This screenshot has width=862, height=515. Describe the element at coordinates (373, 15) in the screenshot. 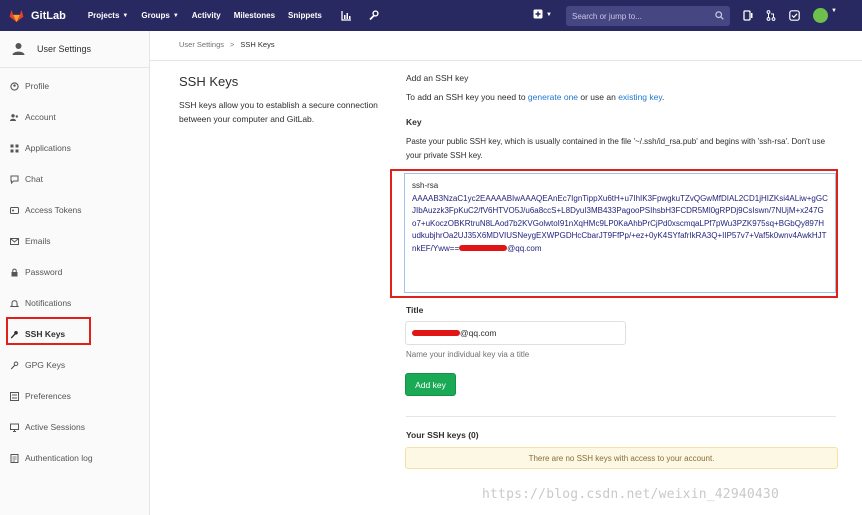

I see `wrench-icon` at that location.